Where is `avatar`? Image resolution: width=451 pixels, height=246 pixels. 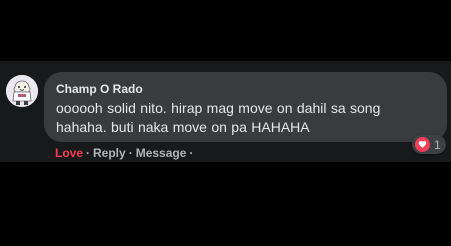 avatar is located at coordinates (22, 91).